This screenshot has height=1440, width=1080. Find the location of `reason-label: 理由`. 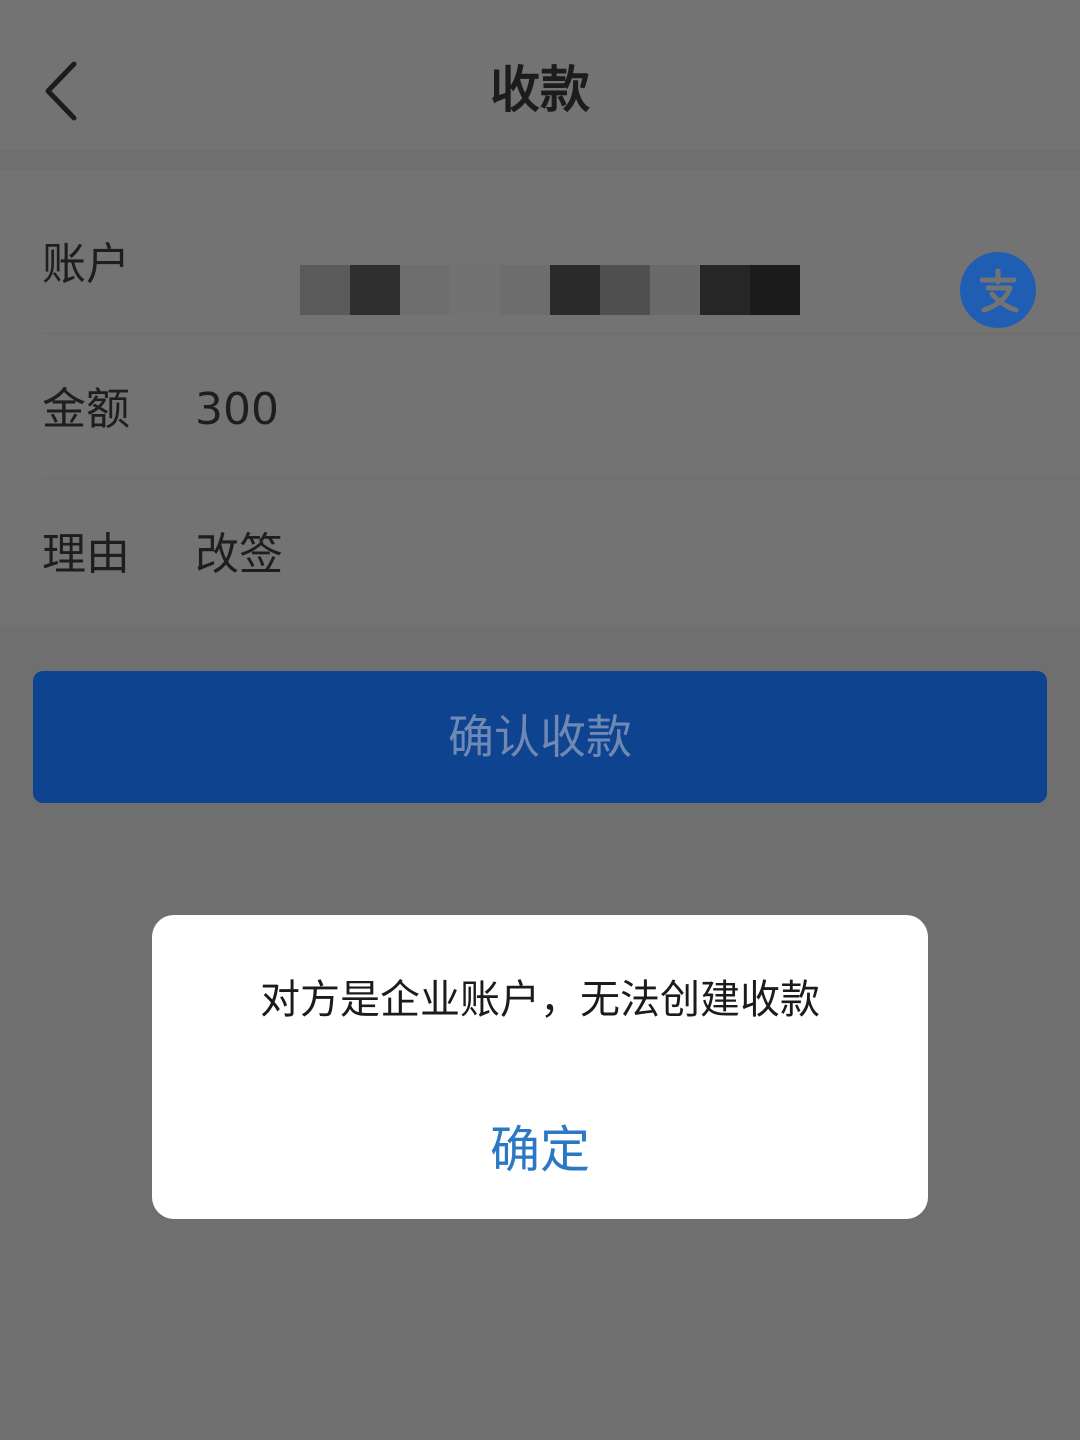

reason-label: 理由 is located at coordinates (86, 554).